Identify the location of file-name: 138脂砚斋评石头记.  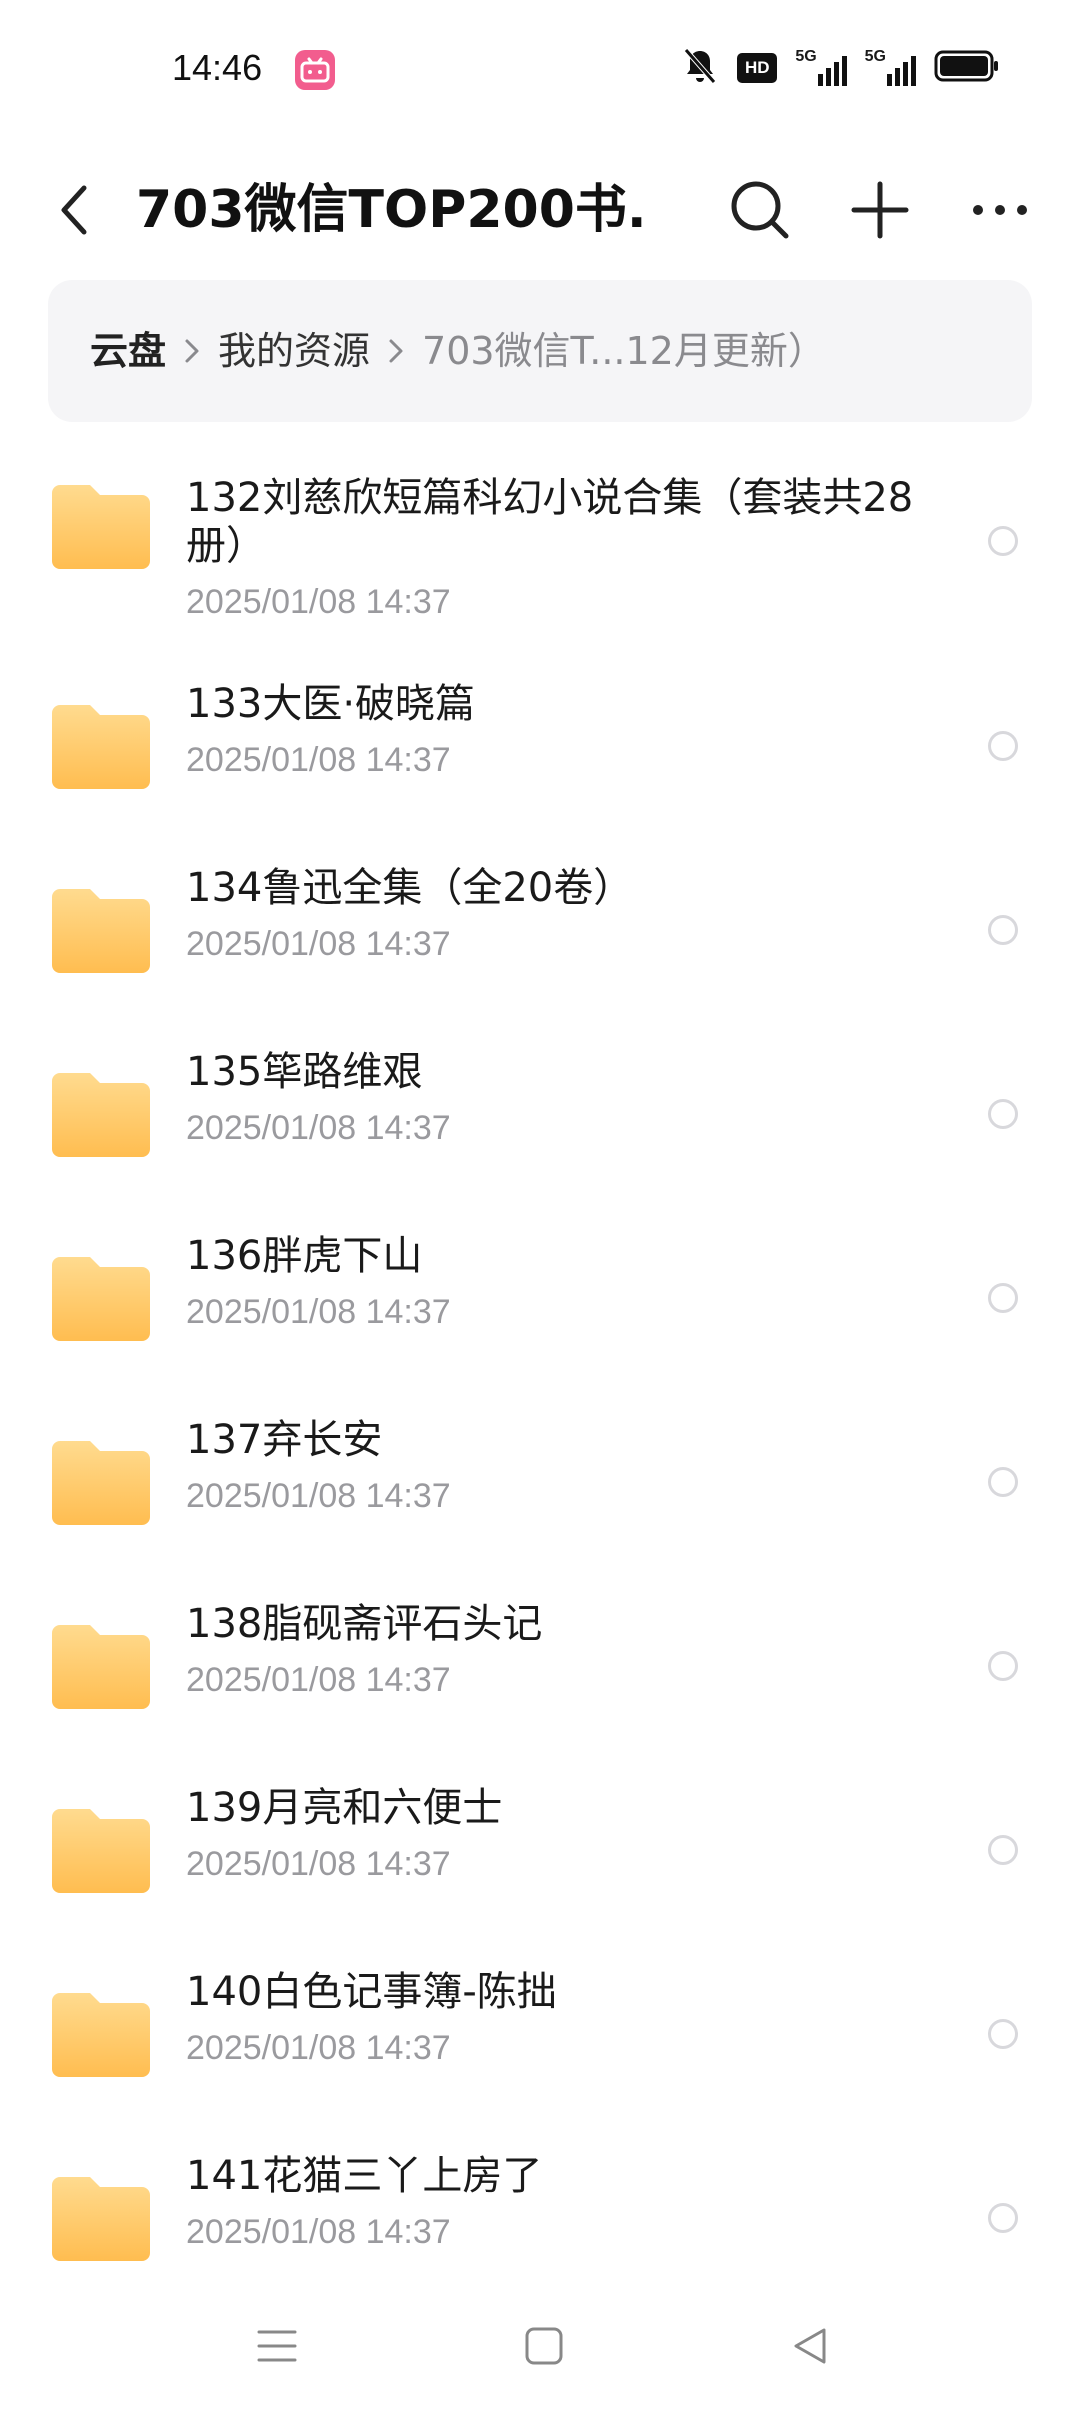
(364, 1624).